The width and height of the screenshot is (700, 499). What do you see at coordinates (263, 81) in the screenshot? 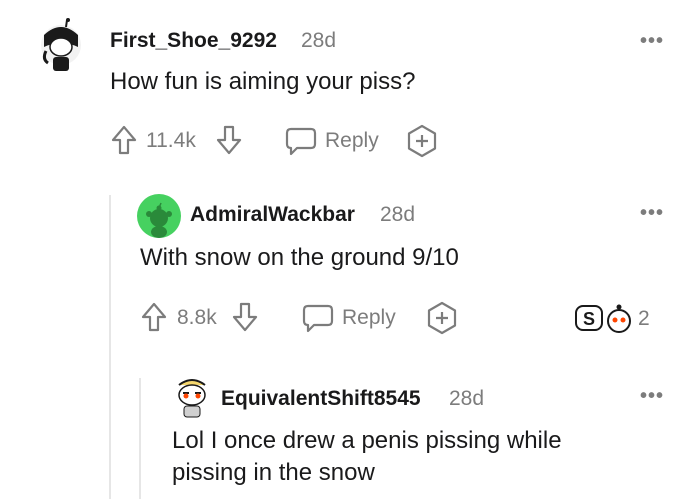
I see `comment-text: How fun is aiming your piss?` at bounding box center [263, 81].